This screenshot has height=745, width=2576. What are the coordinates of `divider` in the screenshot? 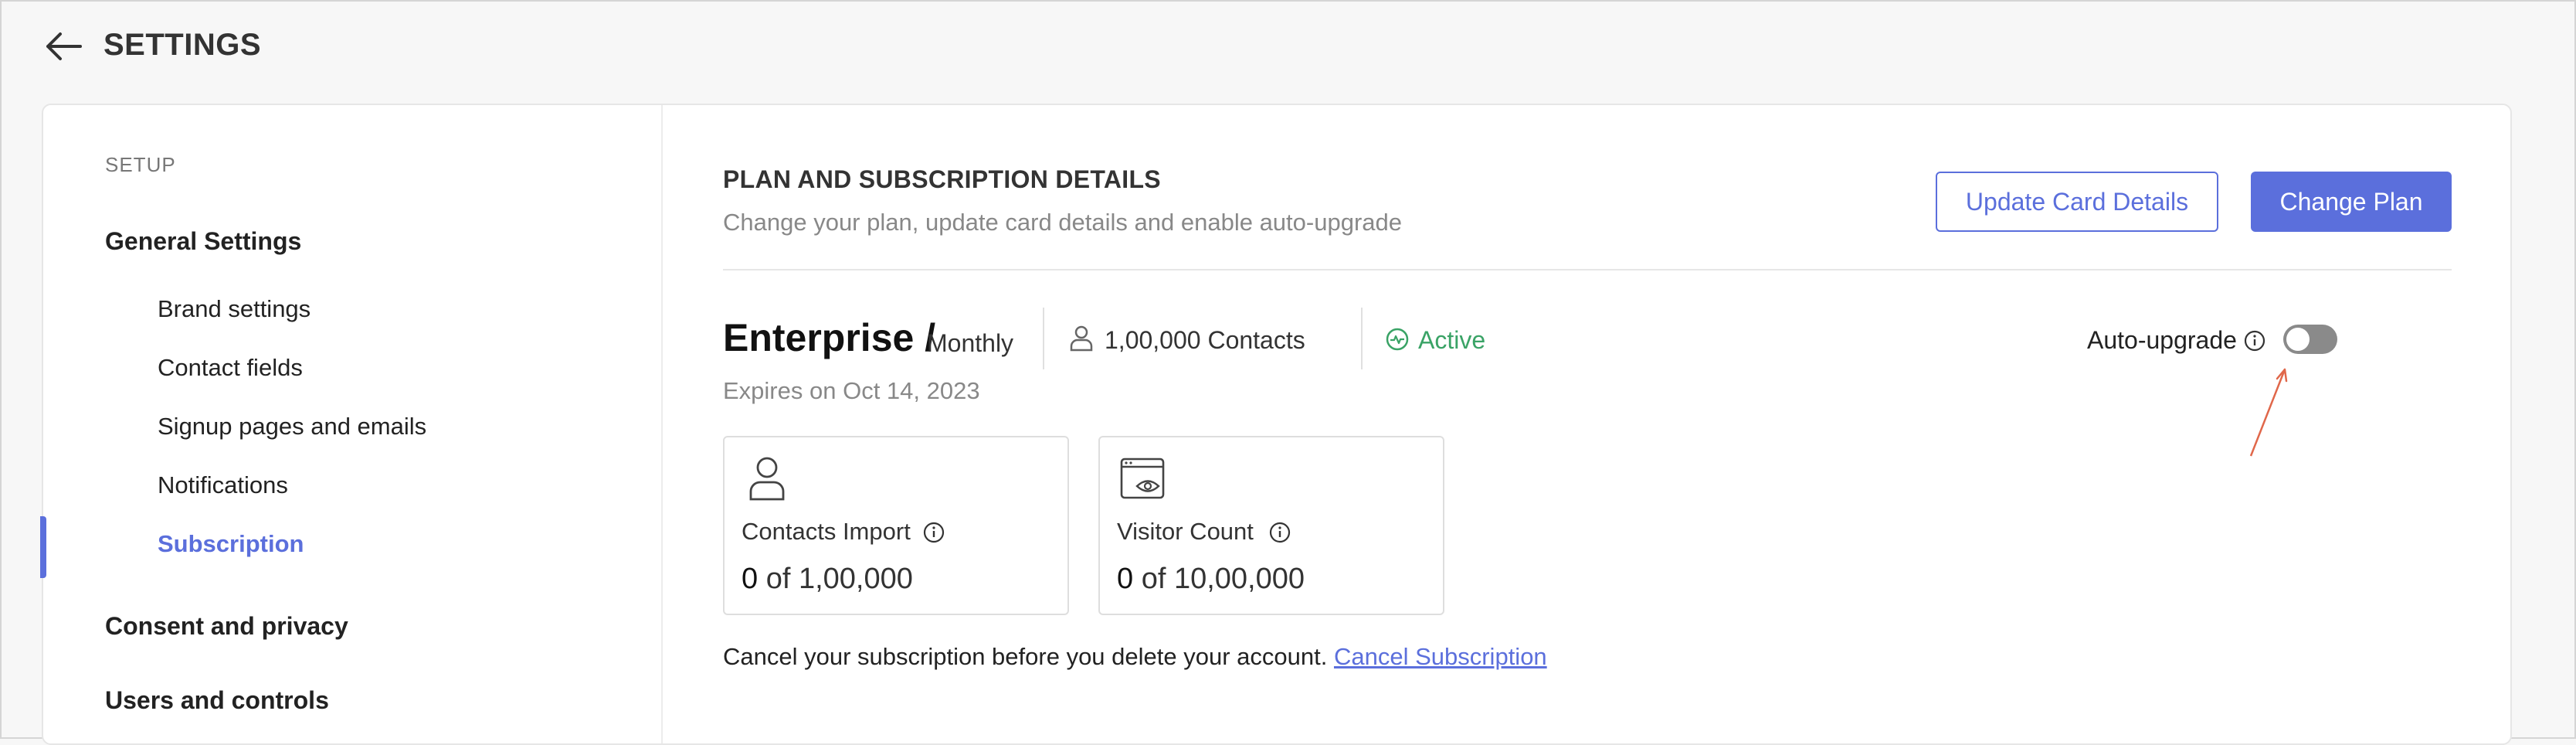 It's located at (1587, 269).